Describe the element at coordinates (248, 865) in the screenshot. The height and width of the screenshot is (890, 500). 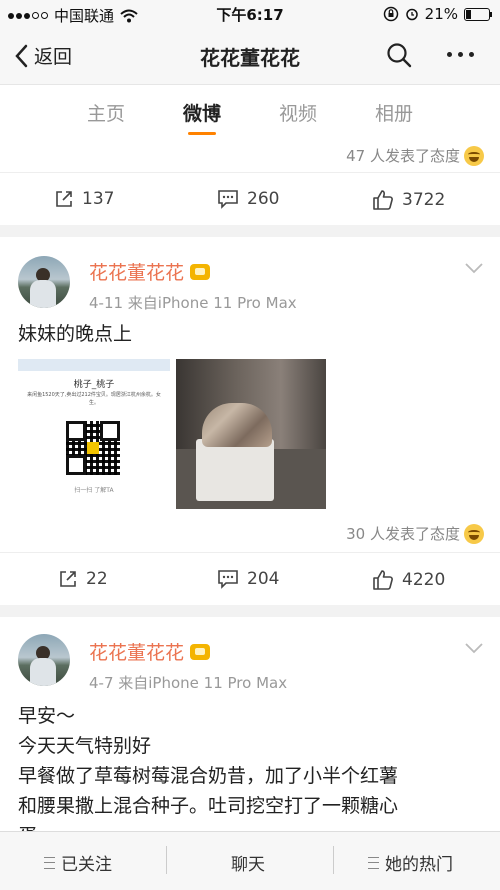
I see `chat-label: 聊天` at that location.